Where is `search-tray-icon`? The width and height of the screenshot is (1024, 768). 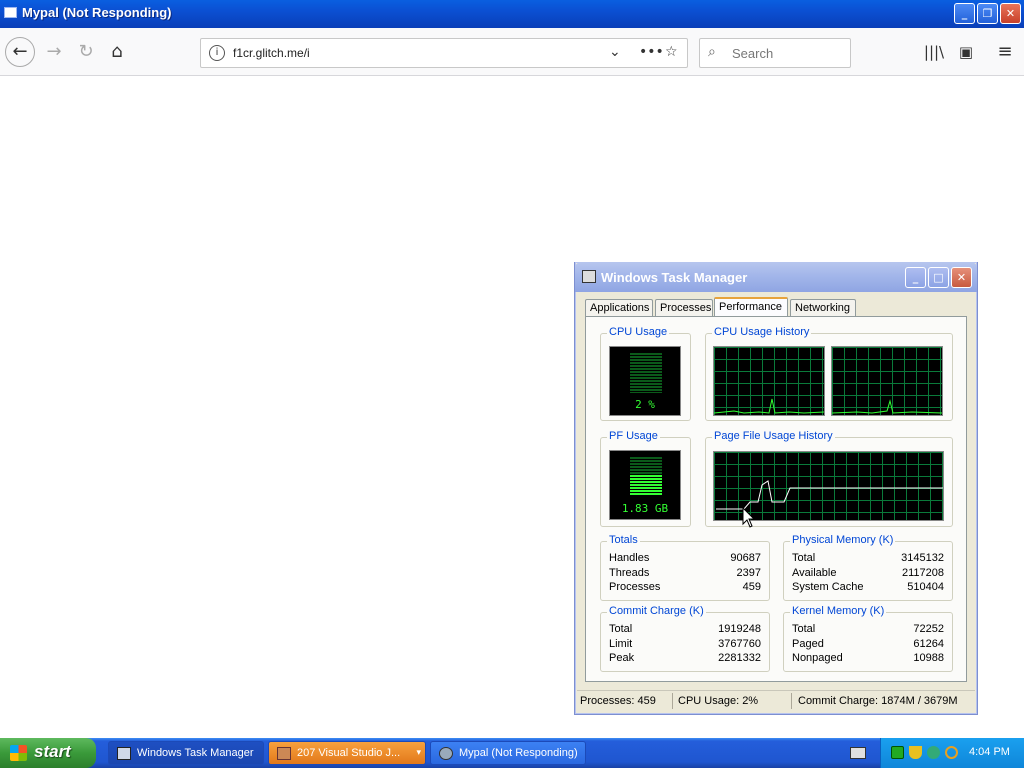 search-tray-icon is located at coordinates (951, 752).